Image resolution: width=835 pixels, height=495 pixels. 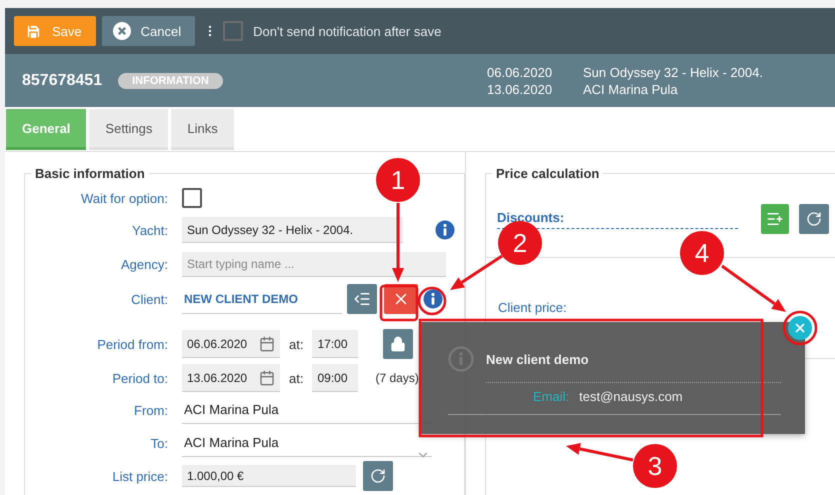 What do you see at coordinates (132, 344) in the screenshot?
I see `field-label: Period from:` at bounding box center [132, 344].